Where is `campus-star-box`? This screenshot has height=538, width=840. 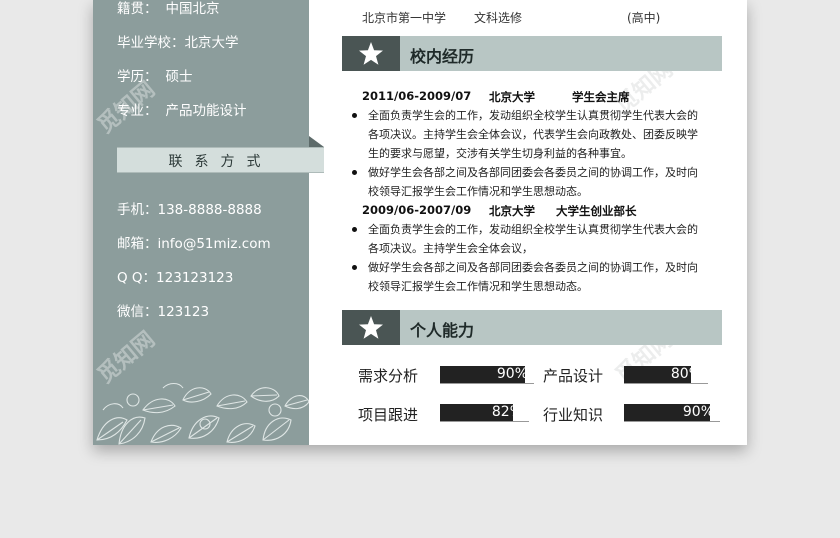
campus-star-box is located at coordinates (371, 53).